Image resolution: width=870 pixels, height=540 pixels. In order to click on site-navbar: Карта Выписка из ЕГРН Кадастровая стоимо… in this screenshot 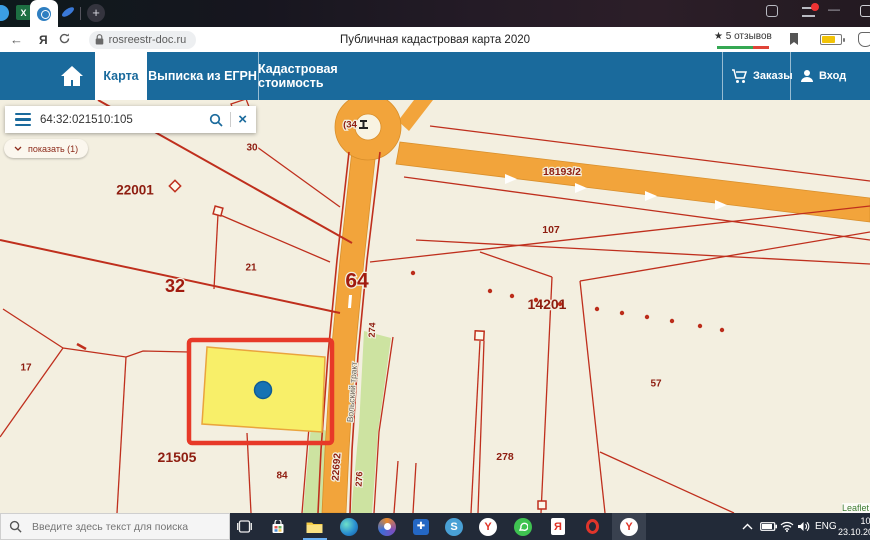, I will do `click(435, 76)`.